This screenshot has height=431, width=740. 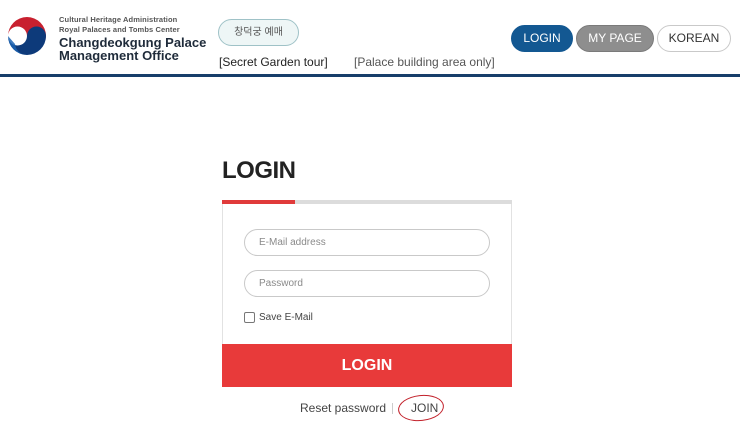 I want to click on email-field, so click(x=367, y=242).